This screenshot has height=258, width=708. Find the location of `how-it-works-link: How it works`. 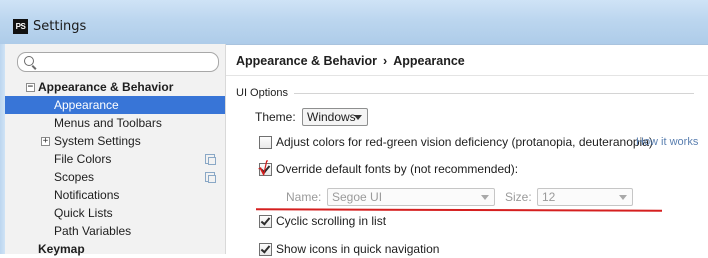

how-it-works-link: How it works is located at coordinates (667, 142).